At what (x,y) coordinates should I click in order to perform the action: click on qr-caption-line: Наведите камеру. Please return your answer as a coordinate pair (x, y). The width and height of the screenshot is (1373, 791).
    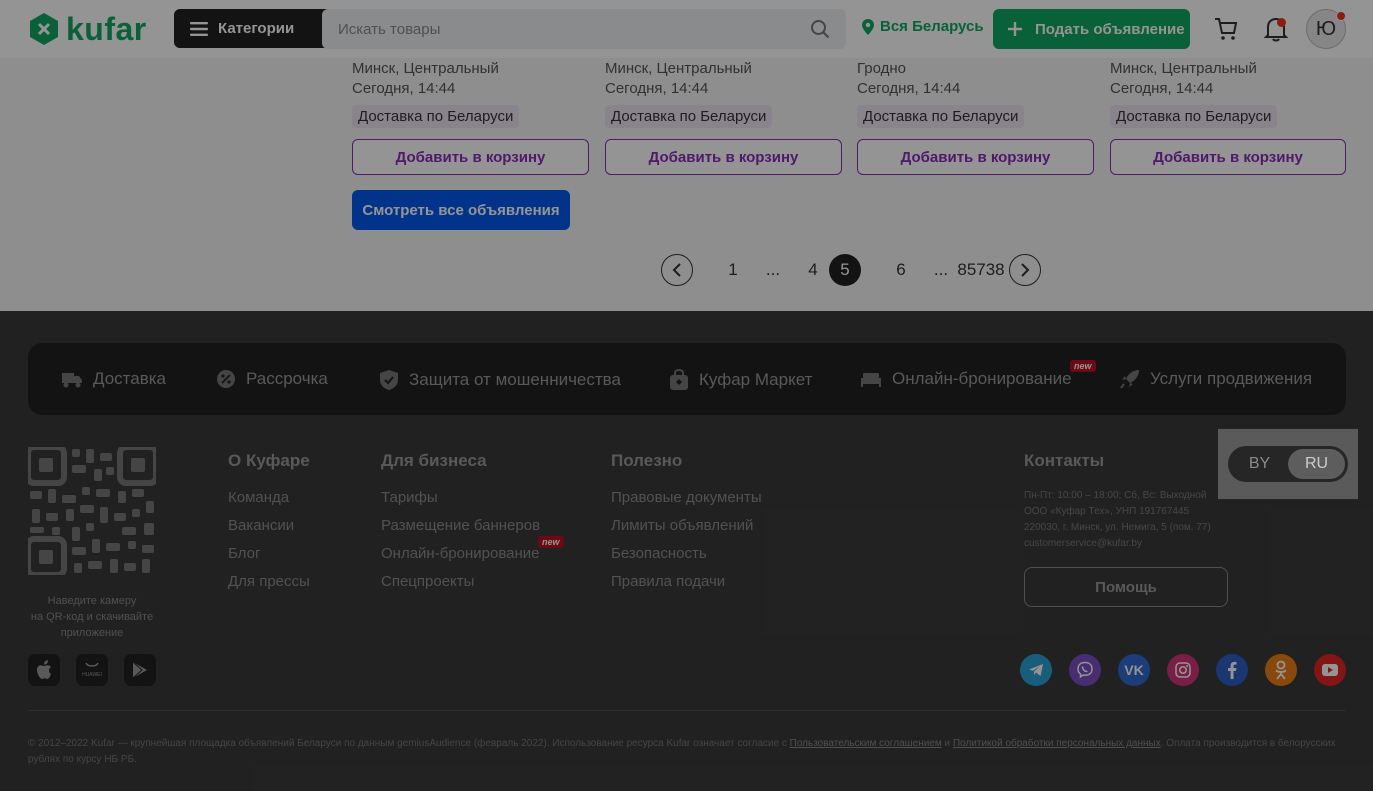
    Looking at the image, I should click on (92, 601).